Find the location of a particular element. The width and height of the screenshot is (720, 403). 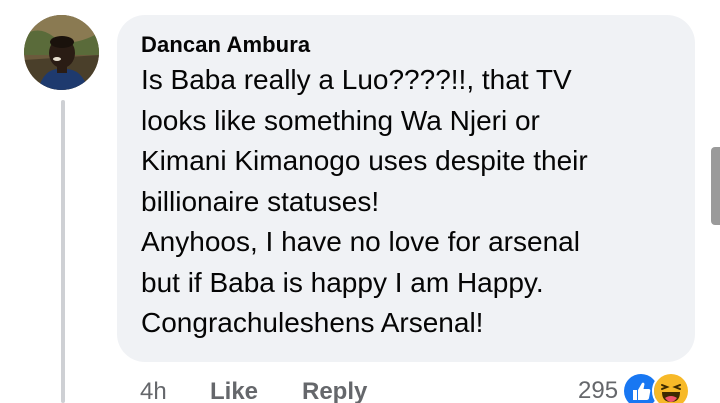

comment-line: Is Baba really a Luo????!!, that TV is located at coordinates (356, 79).